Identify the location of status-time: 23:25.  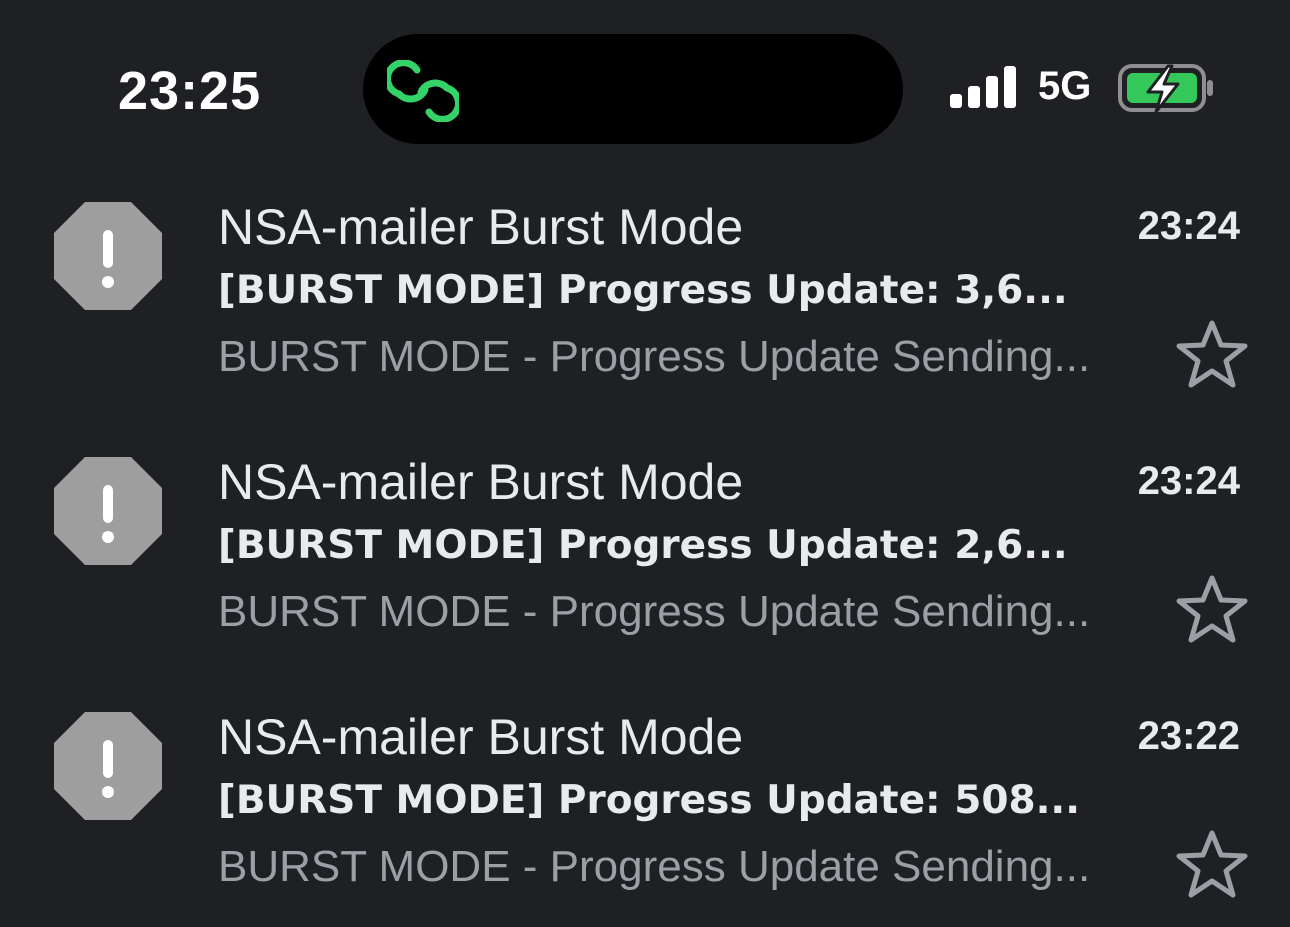
(190, 91).